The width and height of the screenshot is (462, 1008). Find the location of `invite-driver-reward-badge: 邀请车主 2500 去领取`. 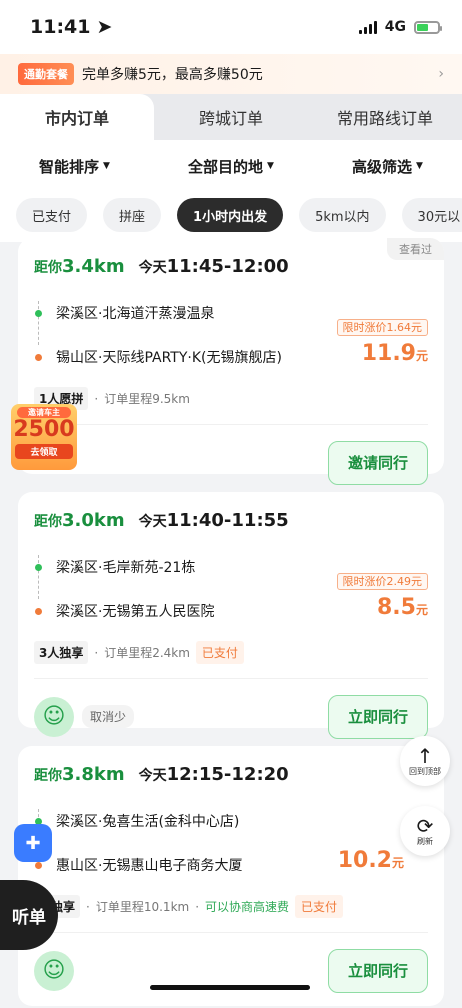

invite-driver-reward-badge: 邀请车主 2500 去领取 is located at coordinates (44, 437).